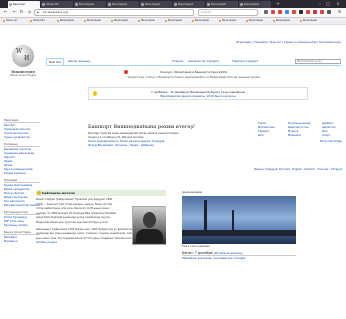  Describe the element at coordinates (22, 233) in the screenshot. I see `sidebar-heading: Башҡа проекттарҙа` at that location.